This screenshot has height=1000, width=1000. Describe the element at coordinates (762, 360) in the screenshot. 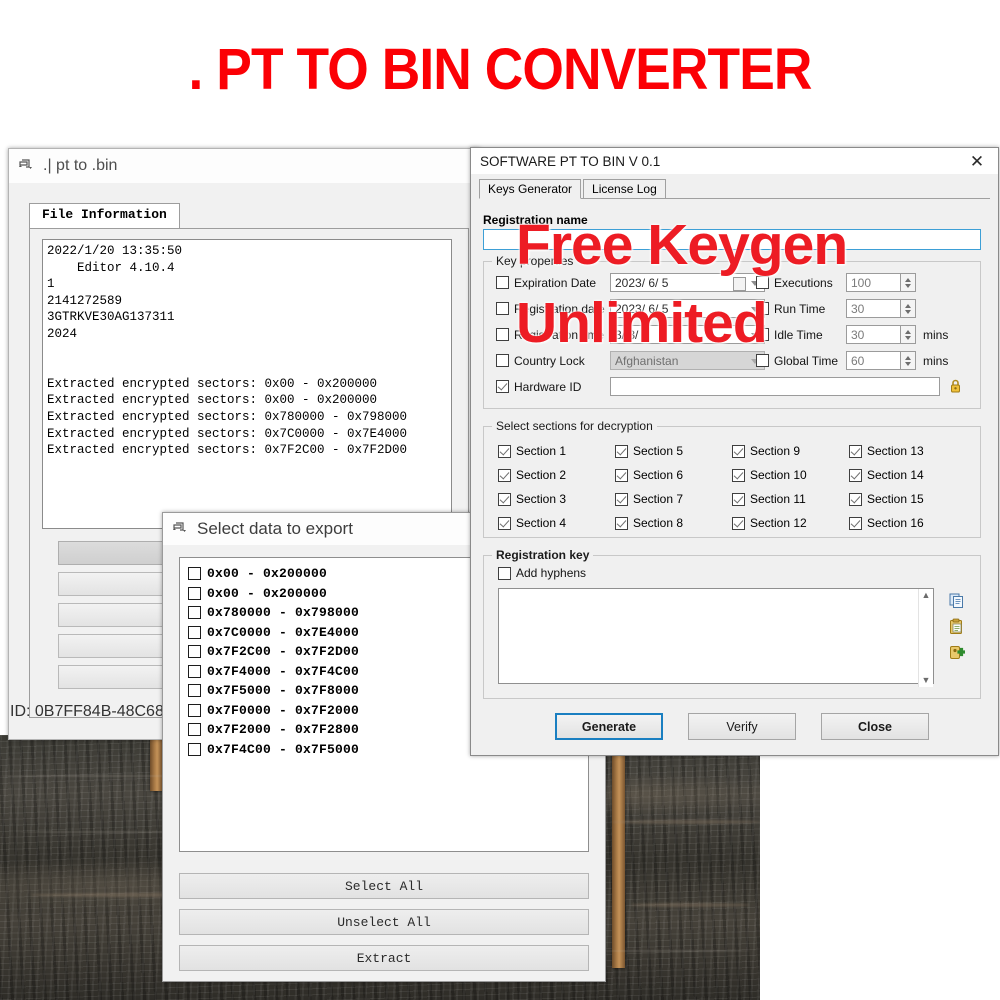

I see `global-time-checkbox` at that location.